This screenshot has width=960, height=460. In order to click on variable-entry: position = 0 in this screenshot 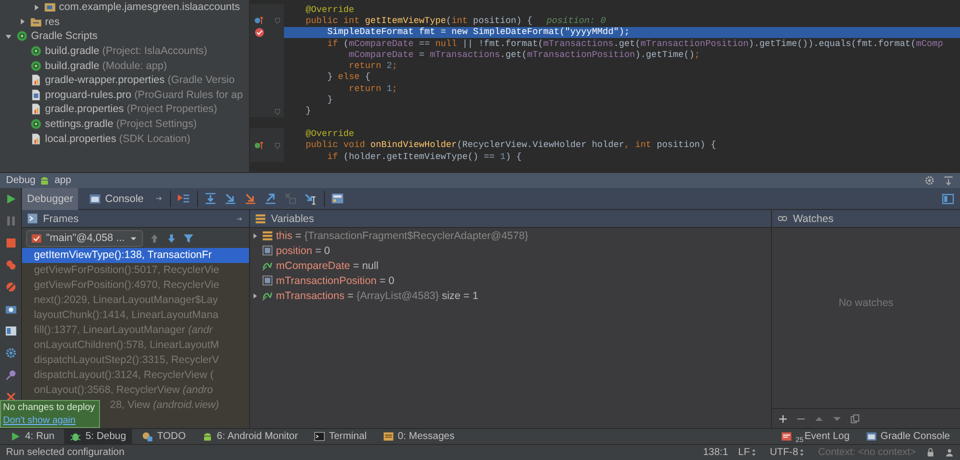, I will do `click(303, 250)`.